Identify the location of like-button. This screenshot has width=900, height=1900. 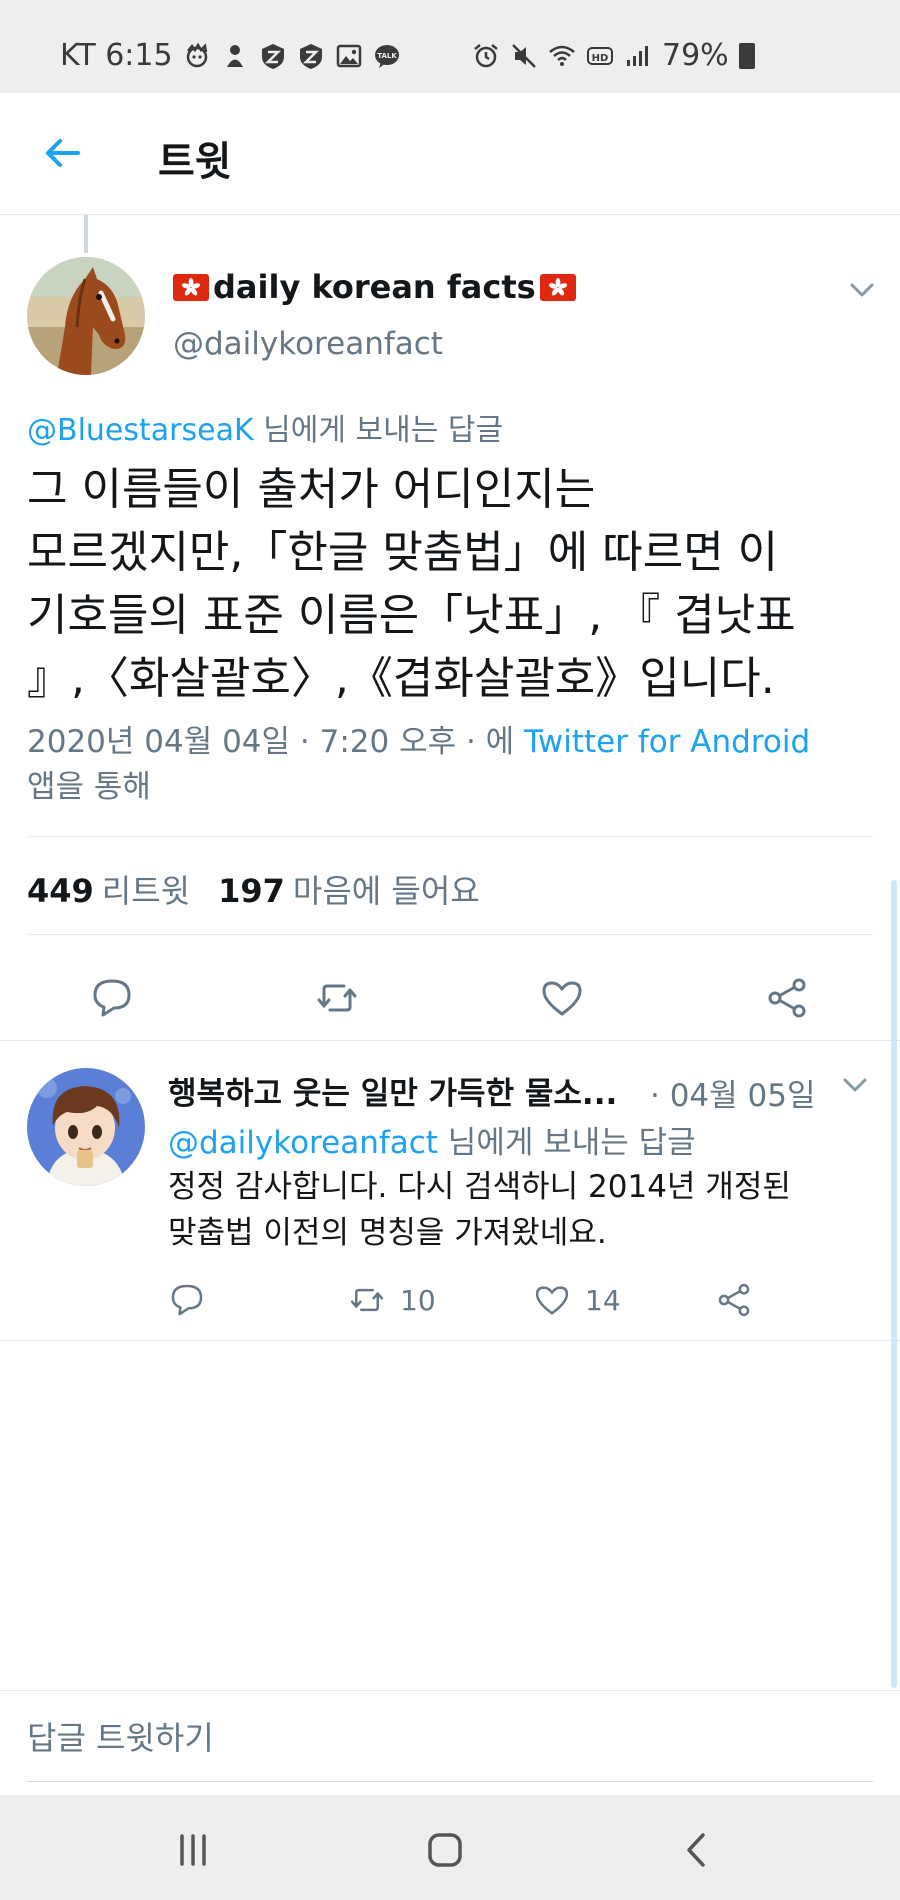
(562, 998).